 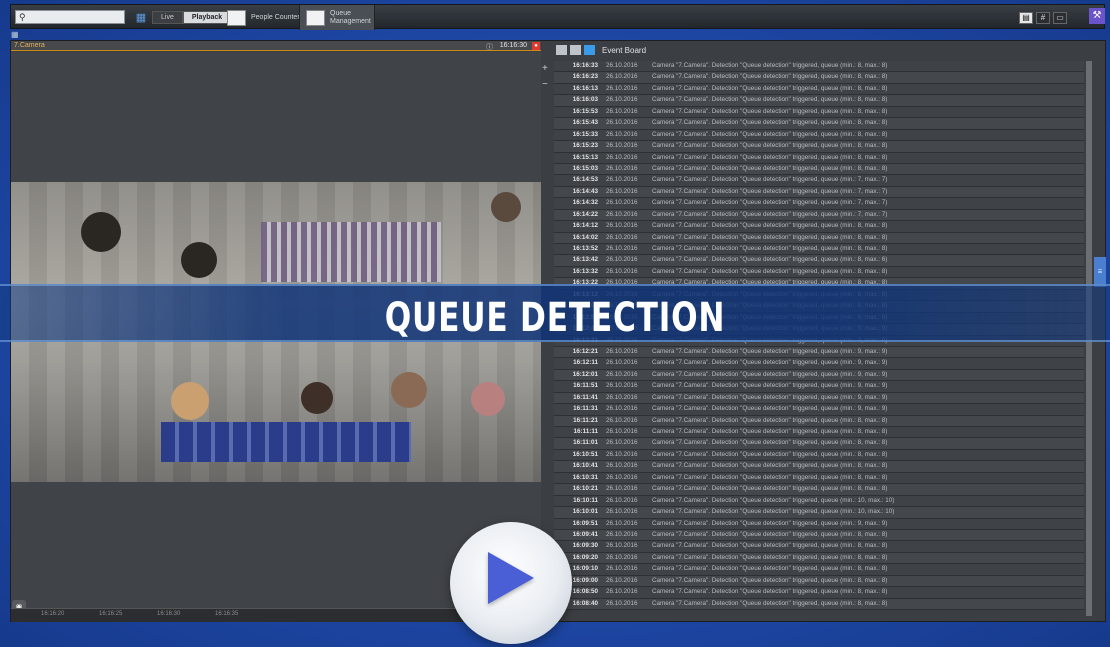 I want to click on event-time: 16:09:51, so click(x=585, y=523).